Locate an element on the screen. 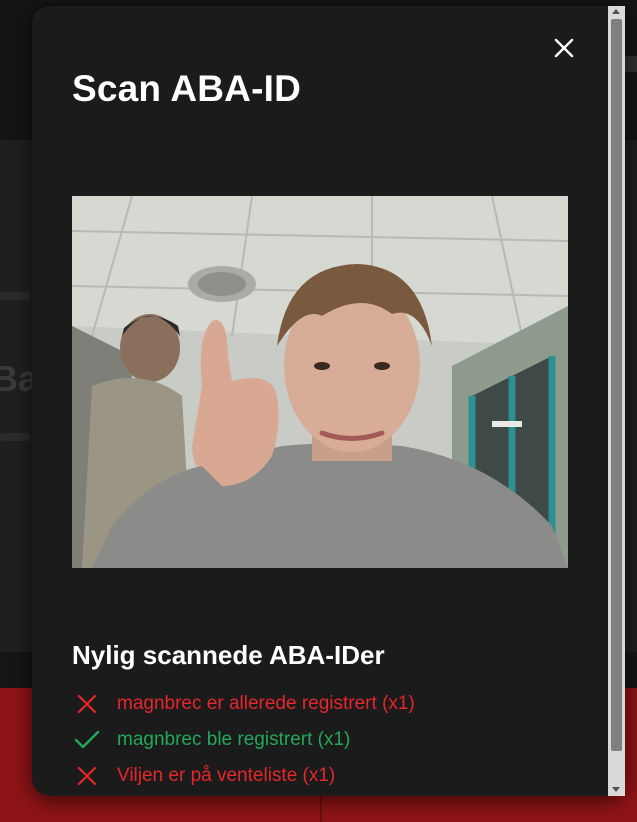  close-icon is located at coordinates (564, 48).